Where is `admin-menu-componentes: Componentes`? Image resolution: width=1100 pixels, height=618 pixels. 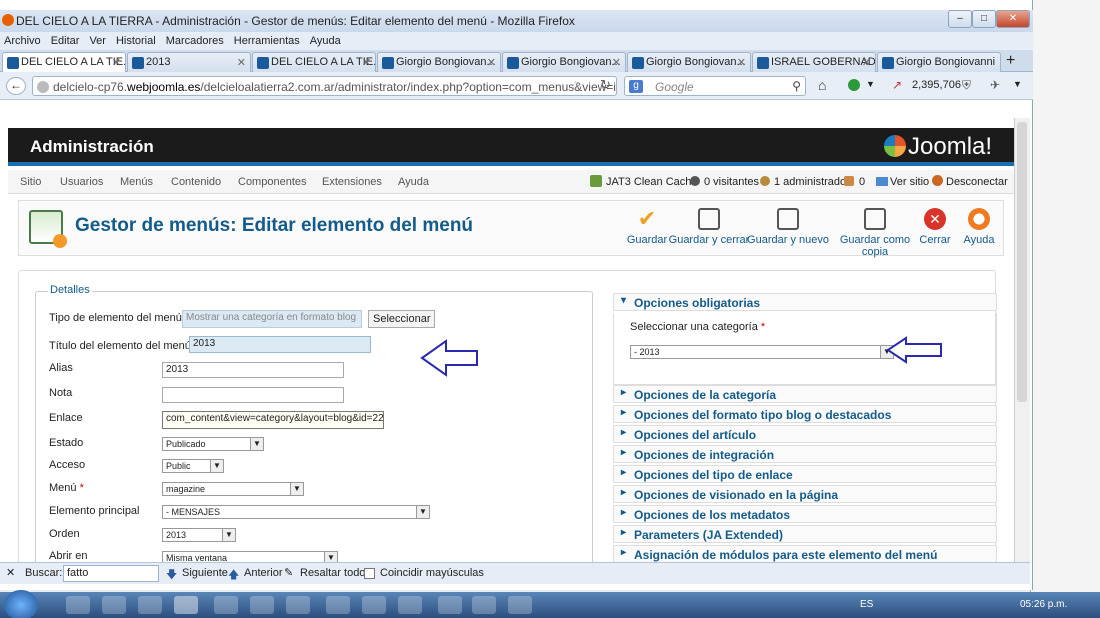
admin-menu-componentes: Componentes is located at coordinates (272, 182).